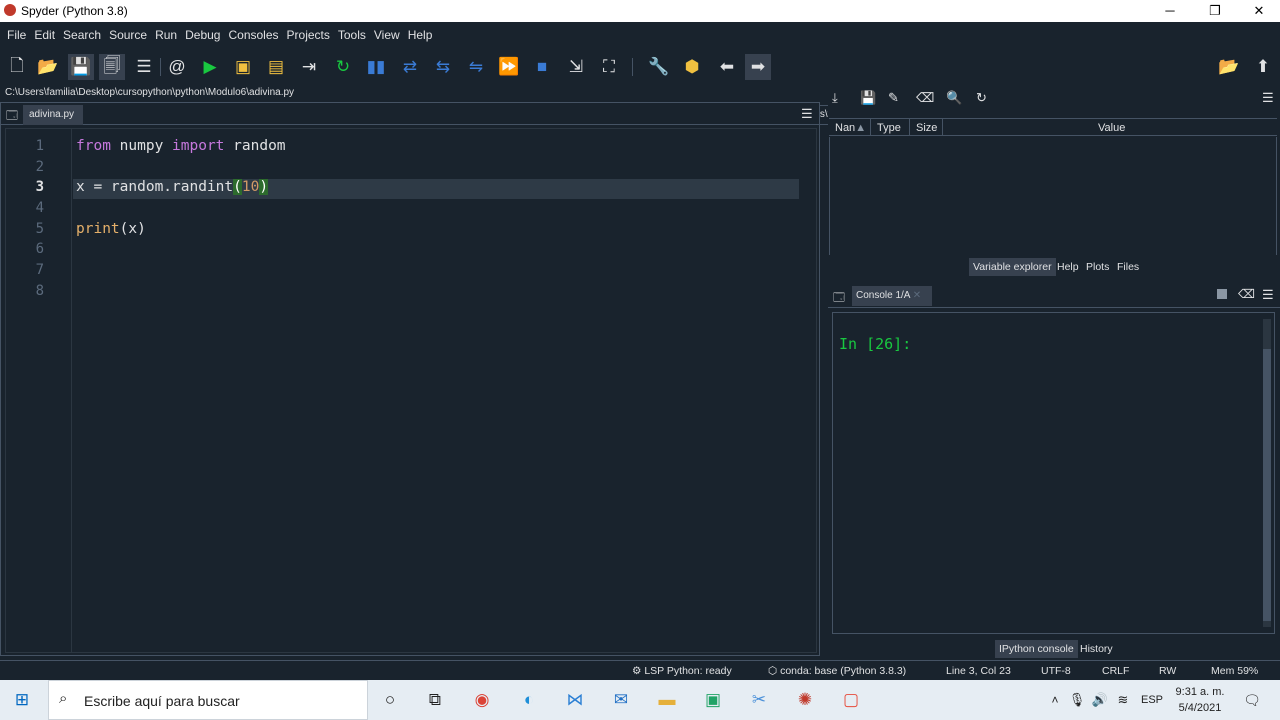  I want to click on tab-variable-explorer: Variable explorer, so click(1012, 267).